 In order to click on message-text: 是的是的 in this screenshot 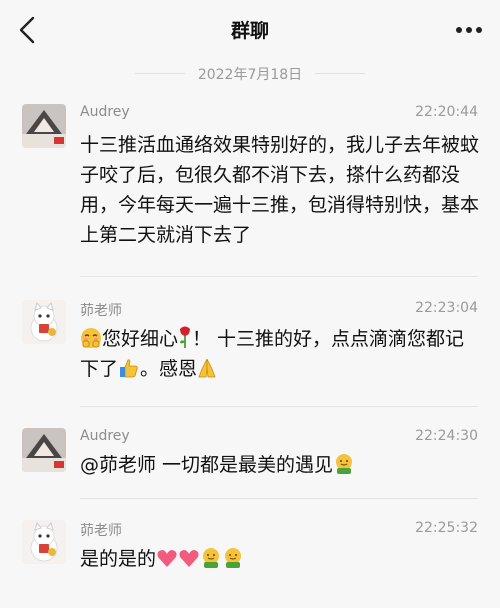, I will do `click(280, 559)`.